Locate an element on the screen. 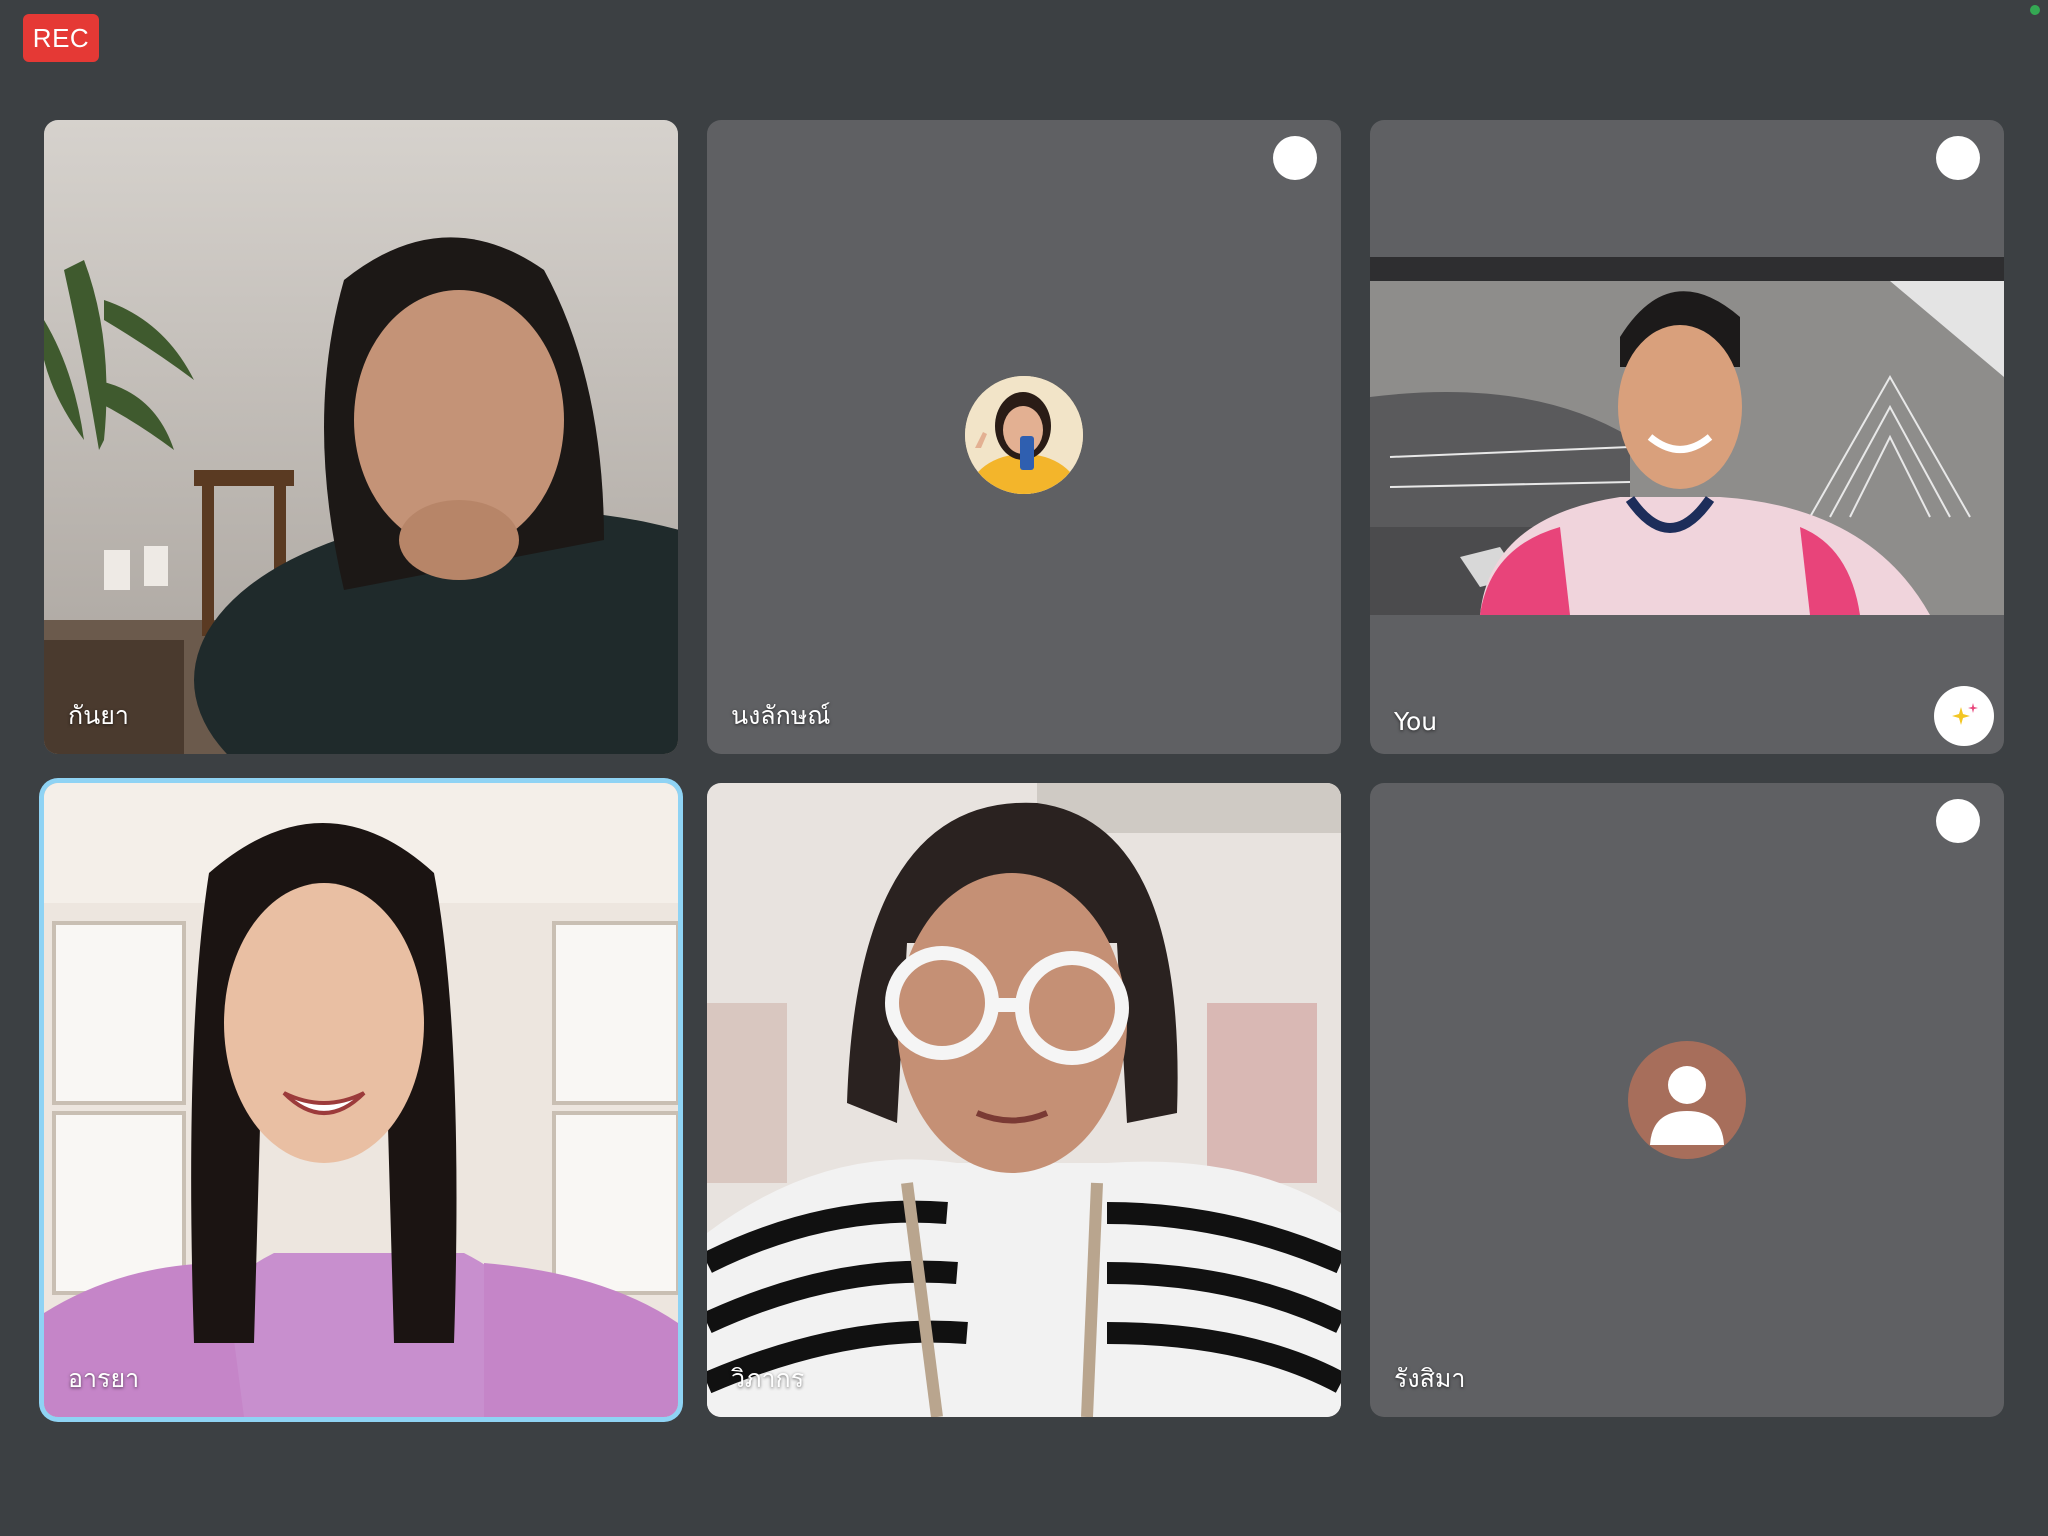  sparkle-icon is located at coordinates (1965, 714).